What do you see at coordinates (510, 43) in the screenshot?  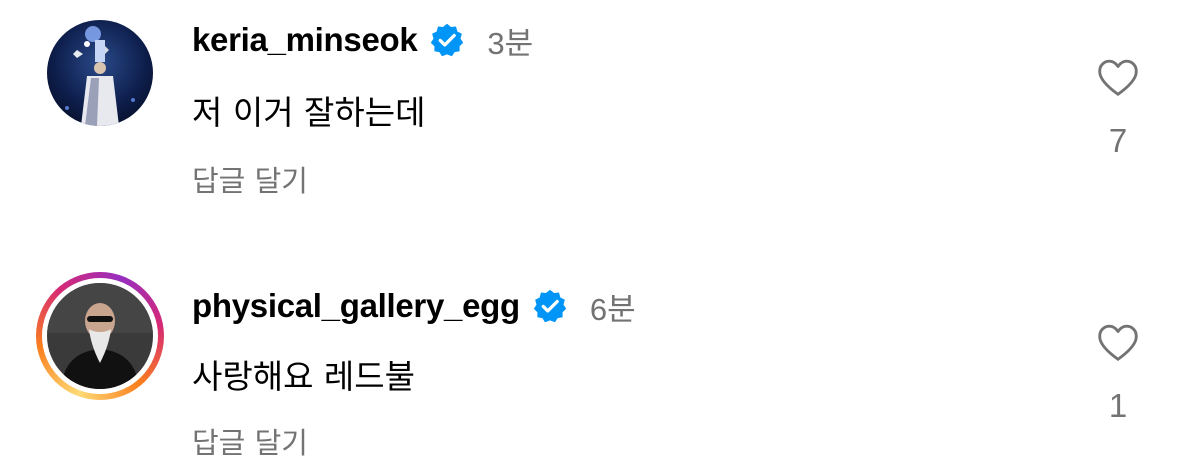 I see `timestamp: 3분` at bounding box center [510, 43].